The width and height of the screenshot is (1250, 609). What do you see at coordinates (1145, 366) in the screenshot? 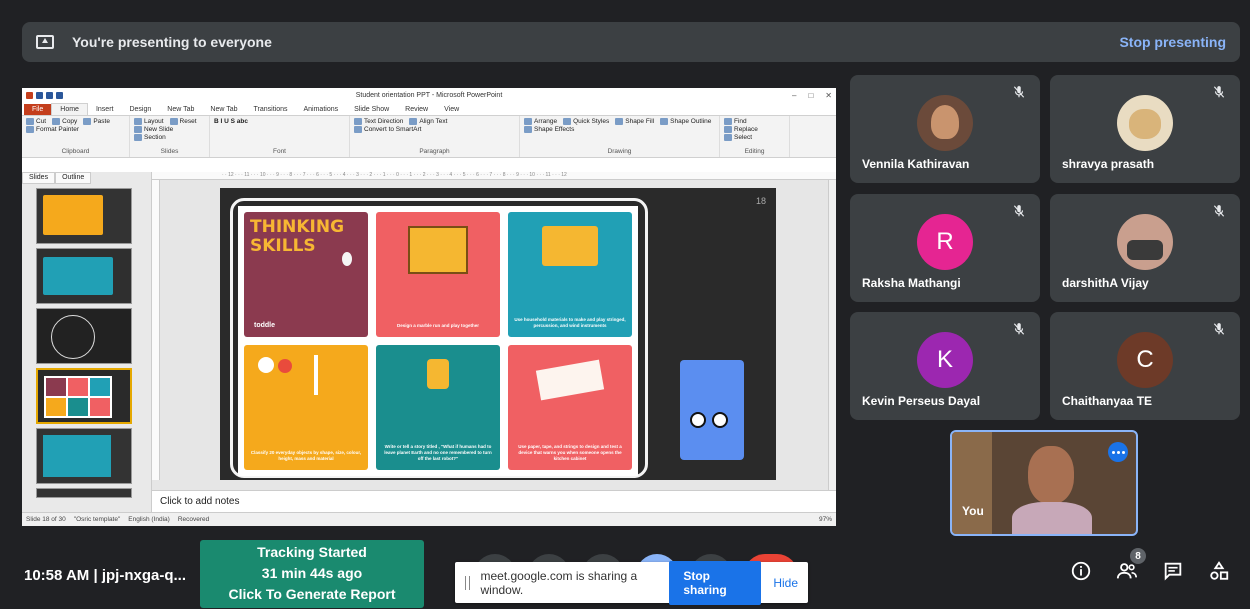
I see `participant-tile: C Chaithanyaa TE` at bounding box center [1145, 366].